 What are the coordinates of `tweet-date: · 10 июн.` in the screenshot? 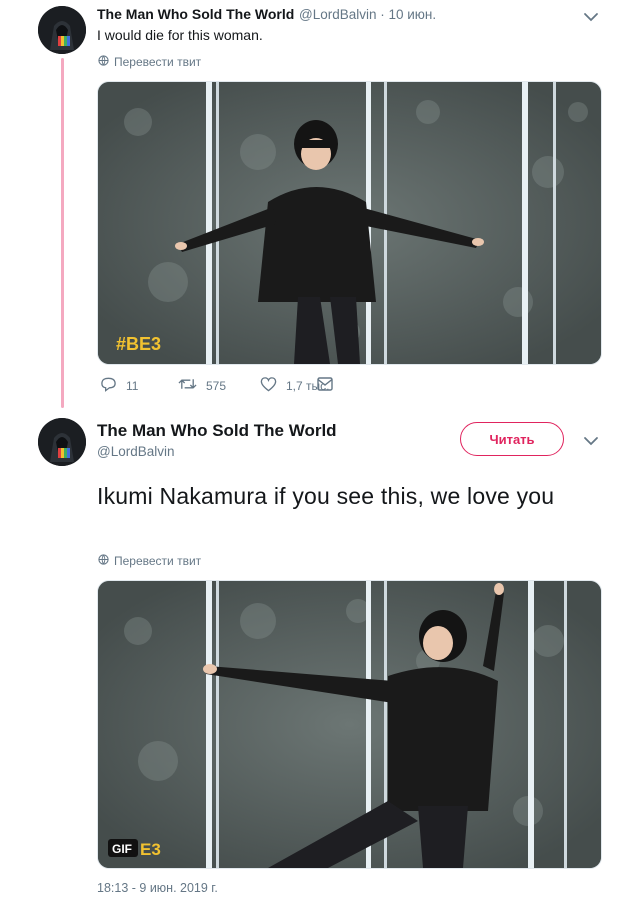 It's located at (406, 14).